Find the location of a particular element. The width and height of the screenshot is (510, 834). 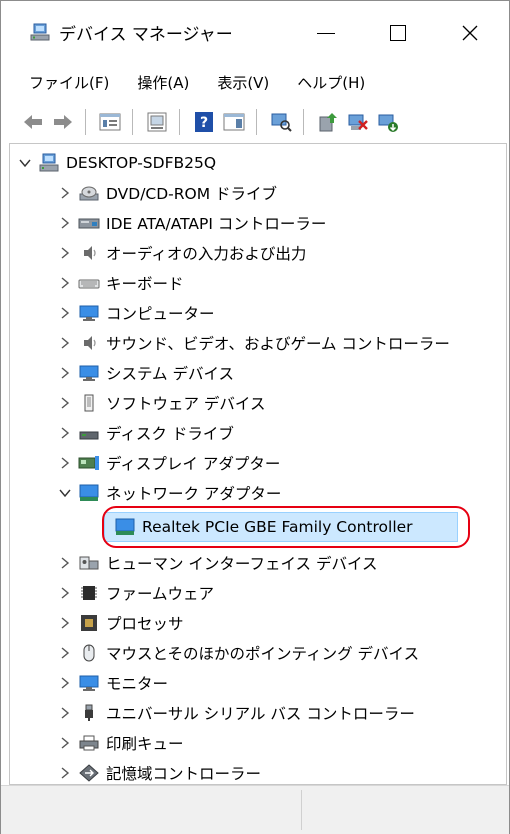

scan-hardware-button is located at coordinates (281, 122).